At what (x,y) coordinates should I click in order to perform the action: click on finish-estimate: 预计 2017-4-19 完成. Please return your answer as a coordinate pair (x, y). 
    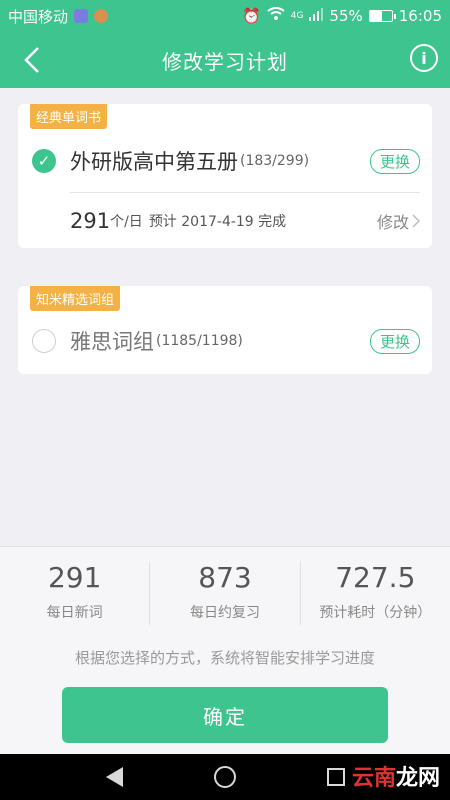
    Looking at the image, I should click on (217, 222).